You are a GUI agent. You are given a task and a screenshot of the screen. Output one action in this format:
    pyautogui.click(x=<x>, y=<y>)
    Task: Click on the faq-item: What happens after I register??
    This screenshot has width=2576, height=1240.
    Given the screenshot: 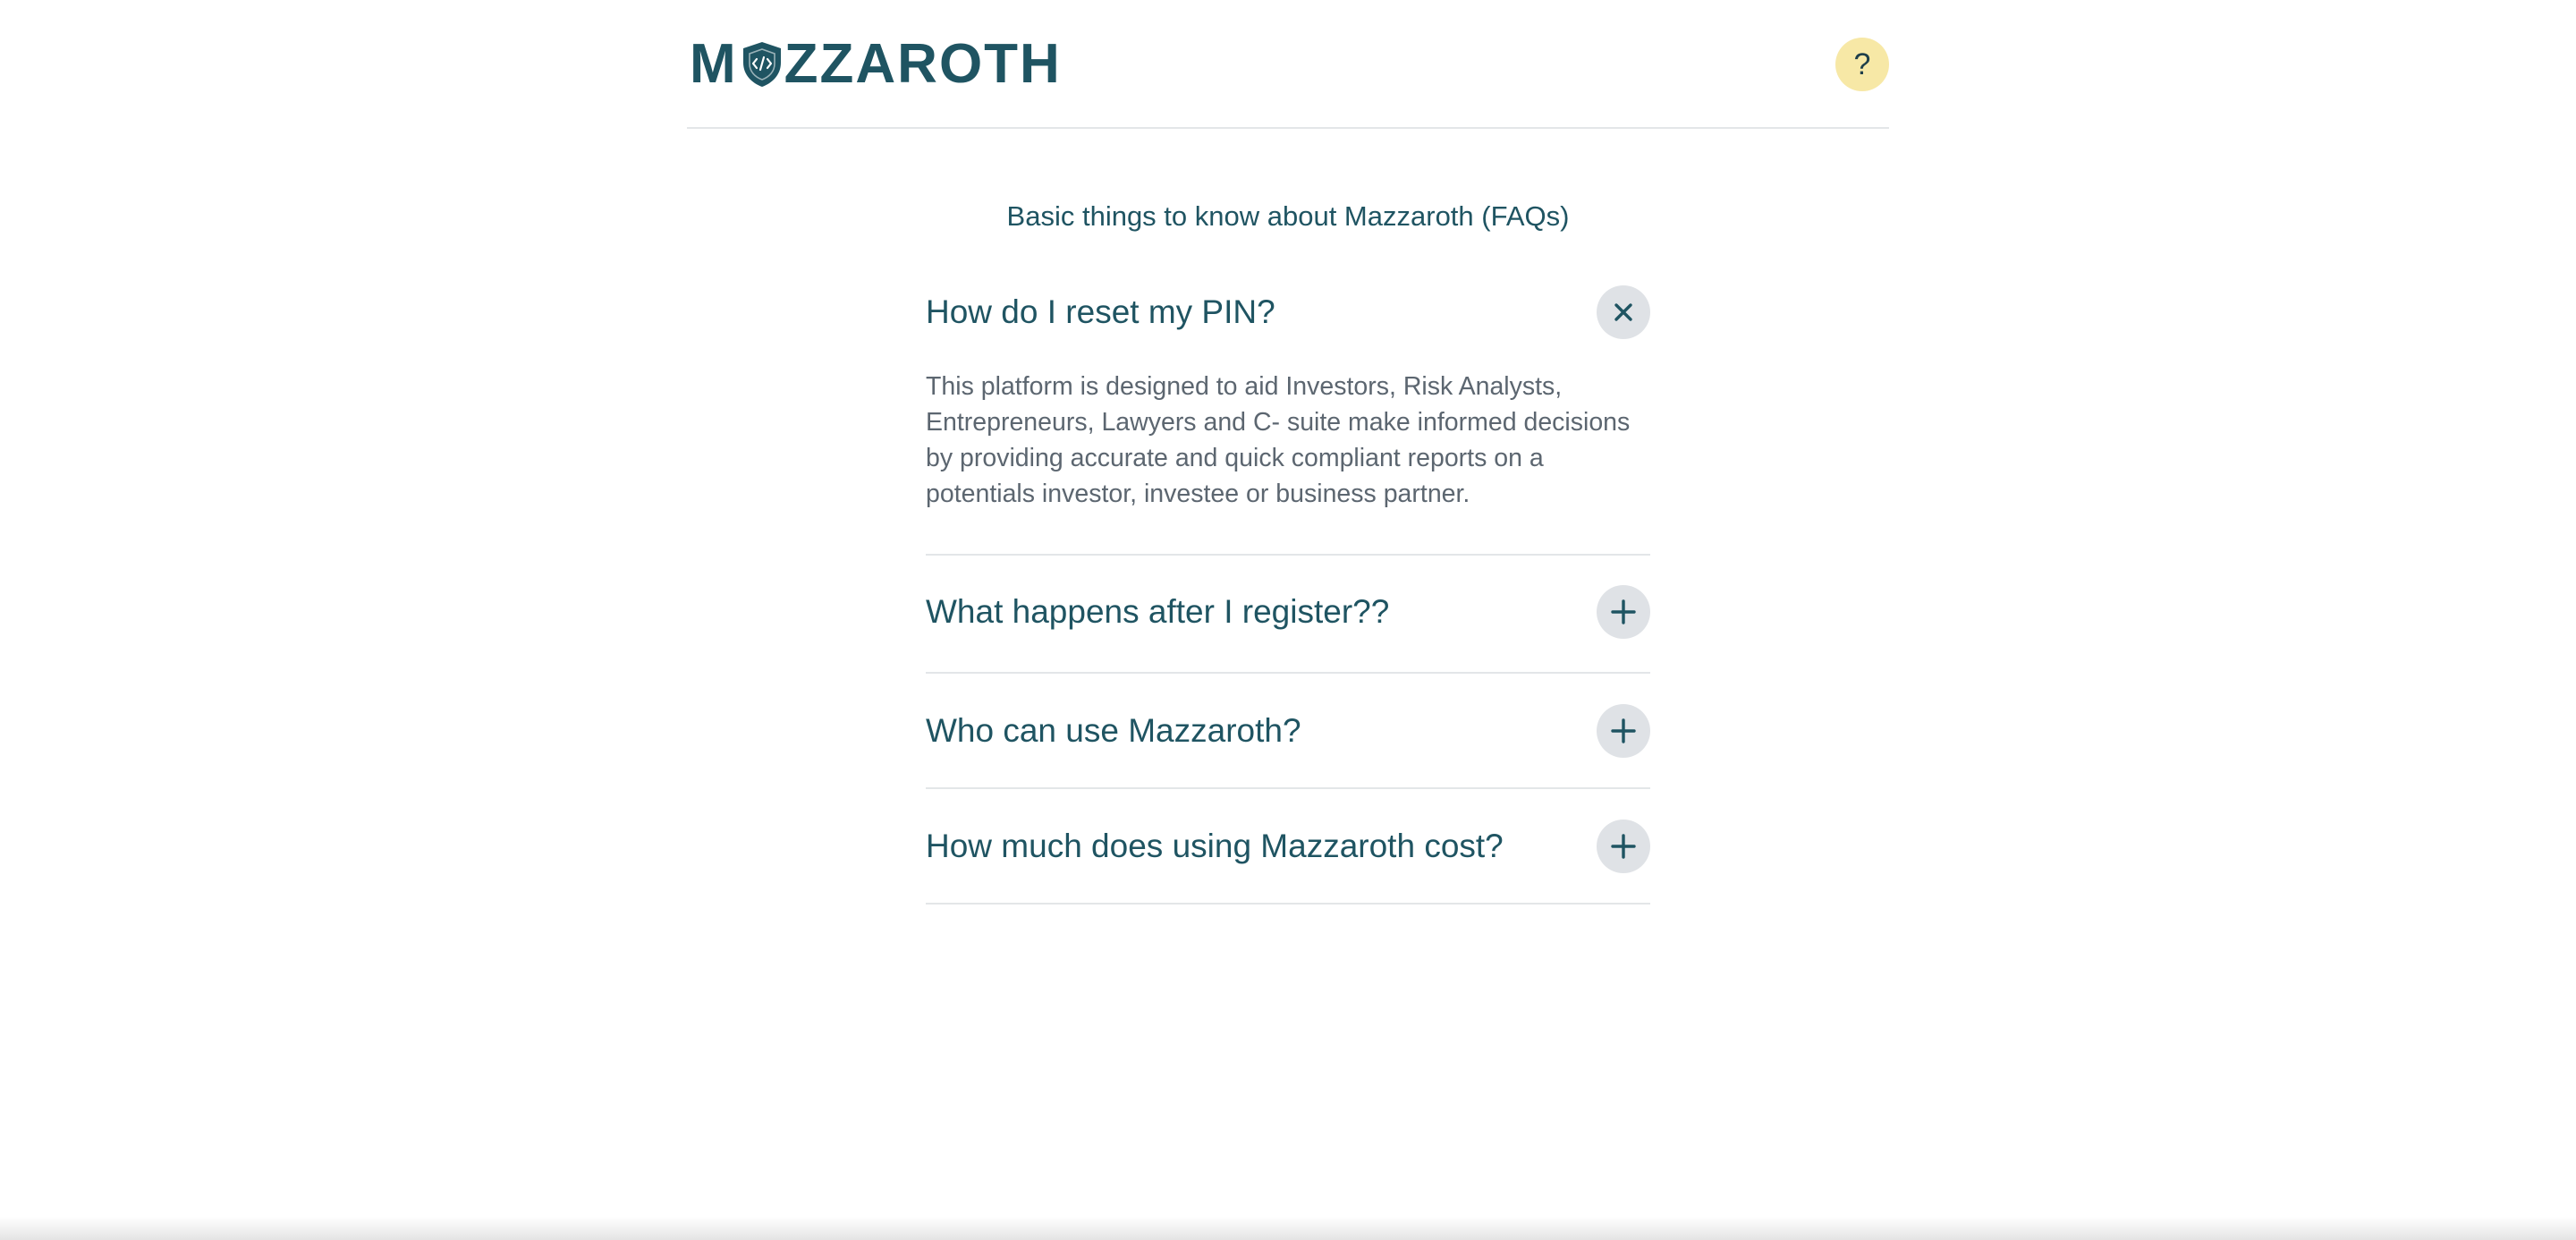 What is the action you would take?
    pyautogui.click(x=1288, y=615)
    